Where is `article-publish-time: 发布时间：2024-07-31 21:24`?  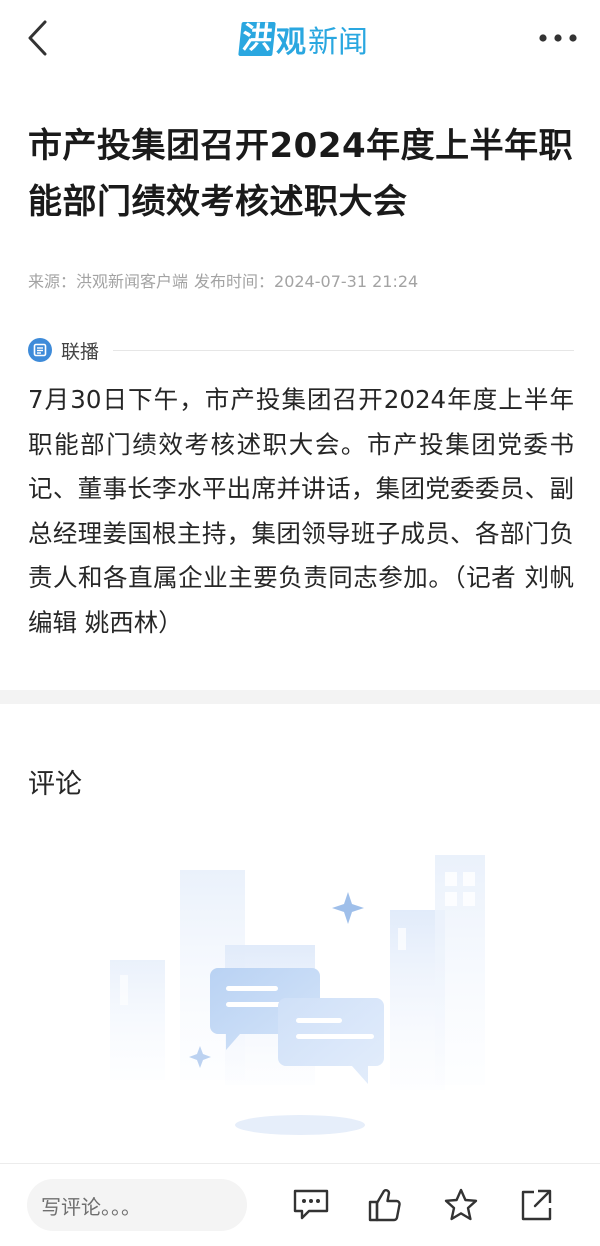
article-publish-time: 发布时间：2024-07-31 21:24 is located at coordinates (306, 281).